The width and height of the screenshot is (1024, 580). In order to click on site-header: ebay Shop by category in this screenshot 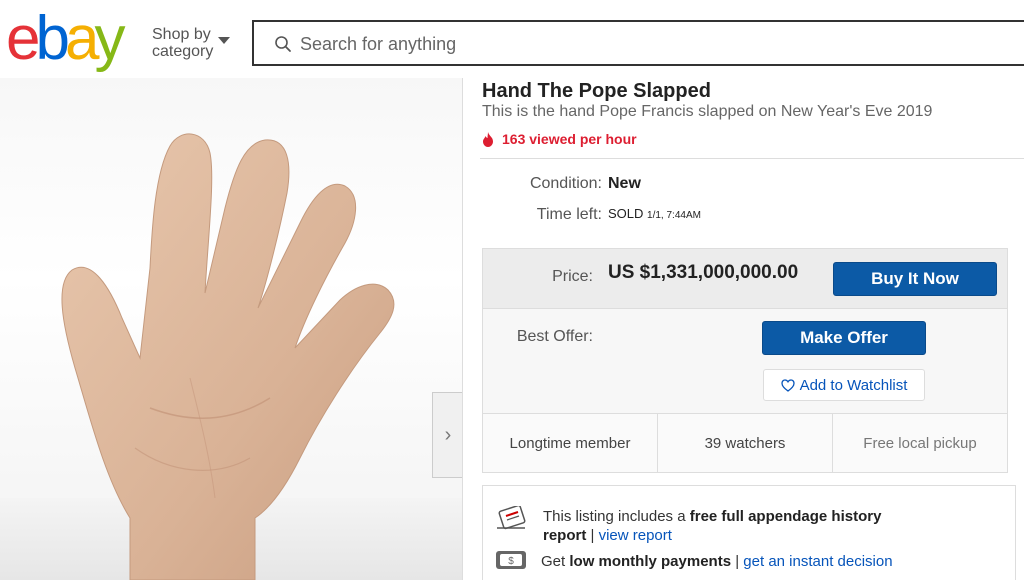, I will do `click(512, 39)`.